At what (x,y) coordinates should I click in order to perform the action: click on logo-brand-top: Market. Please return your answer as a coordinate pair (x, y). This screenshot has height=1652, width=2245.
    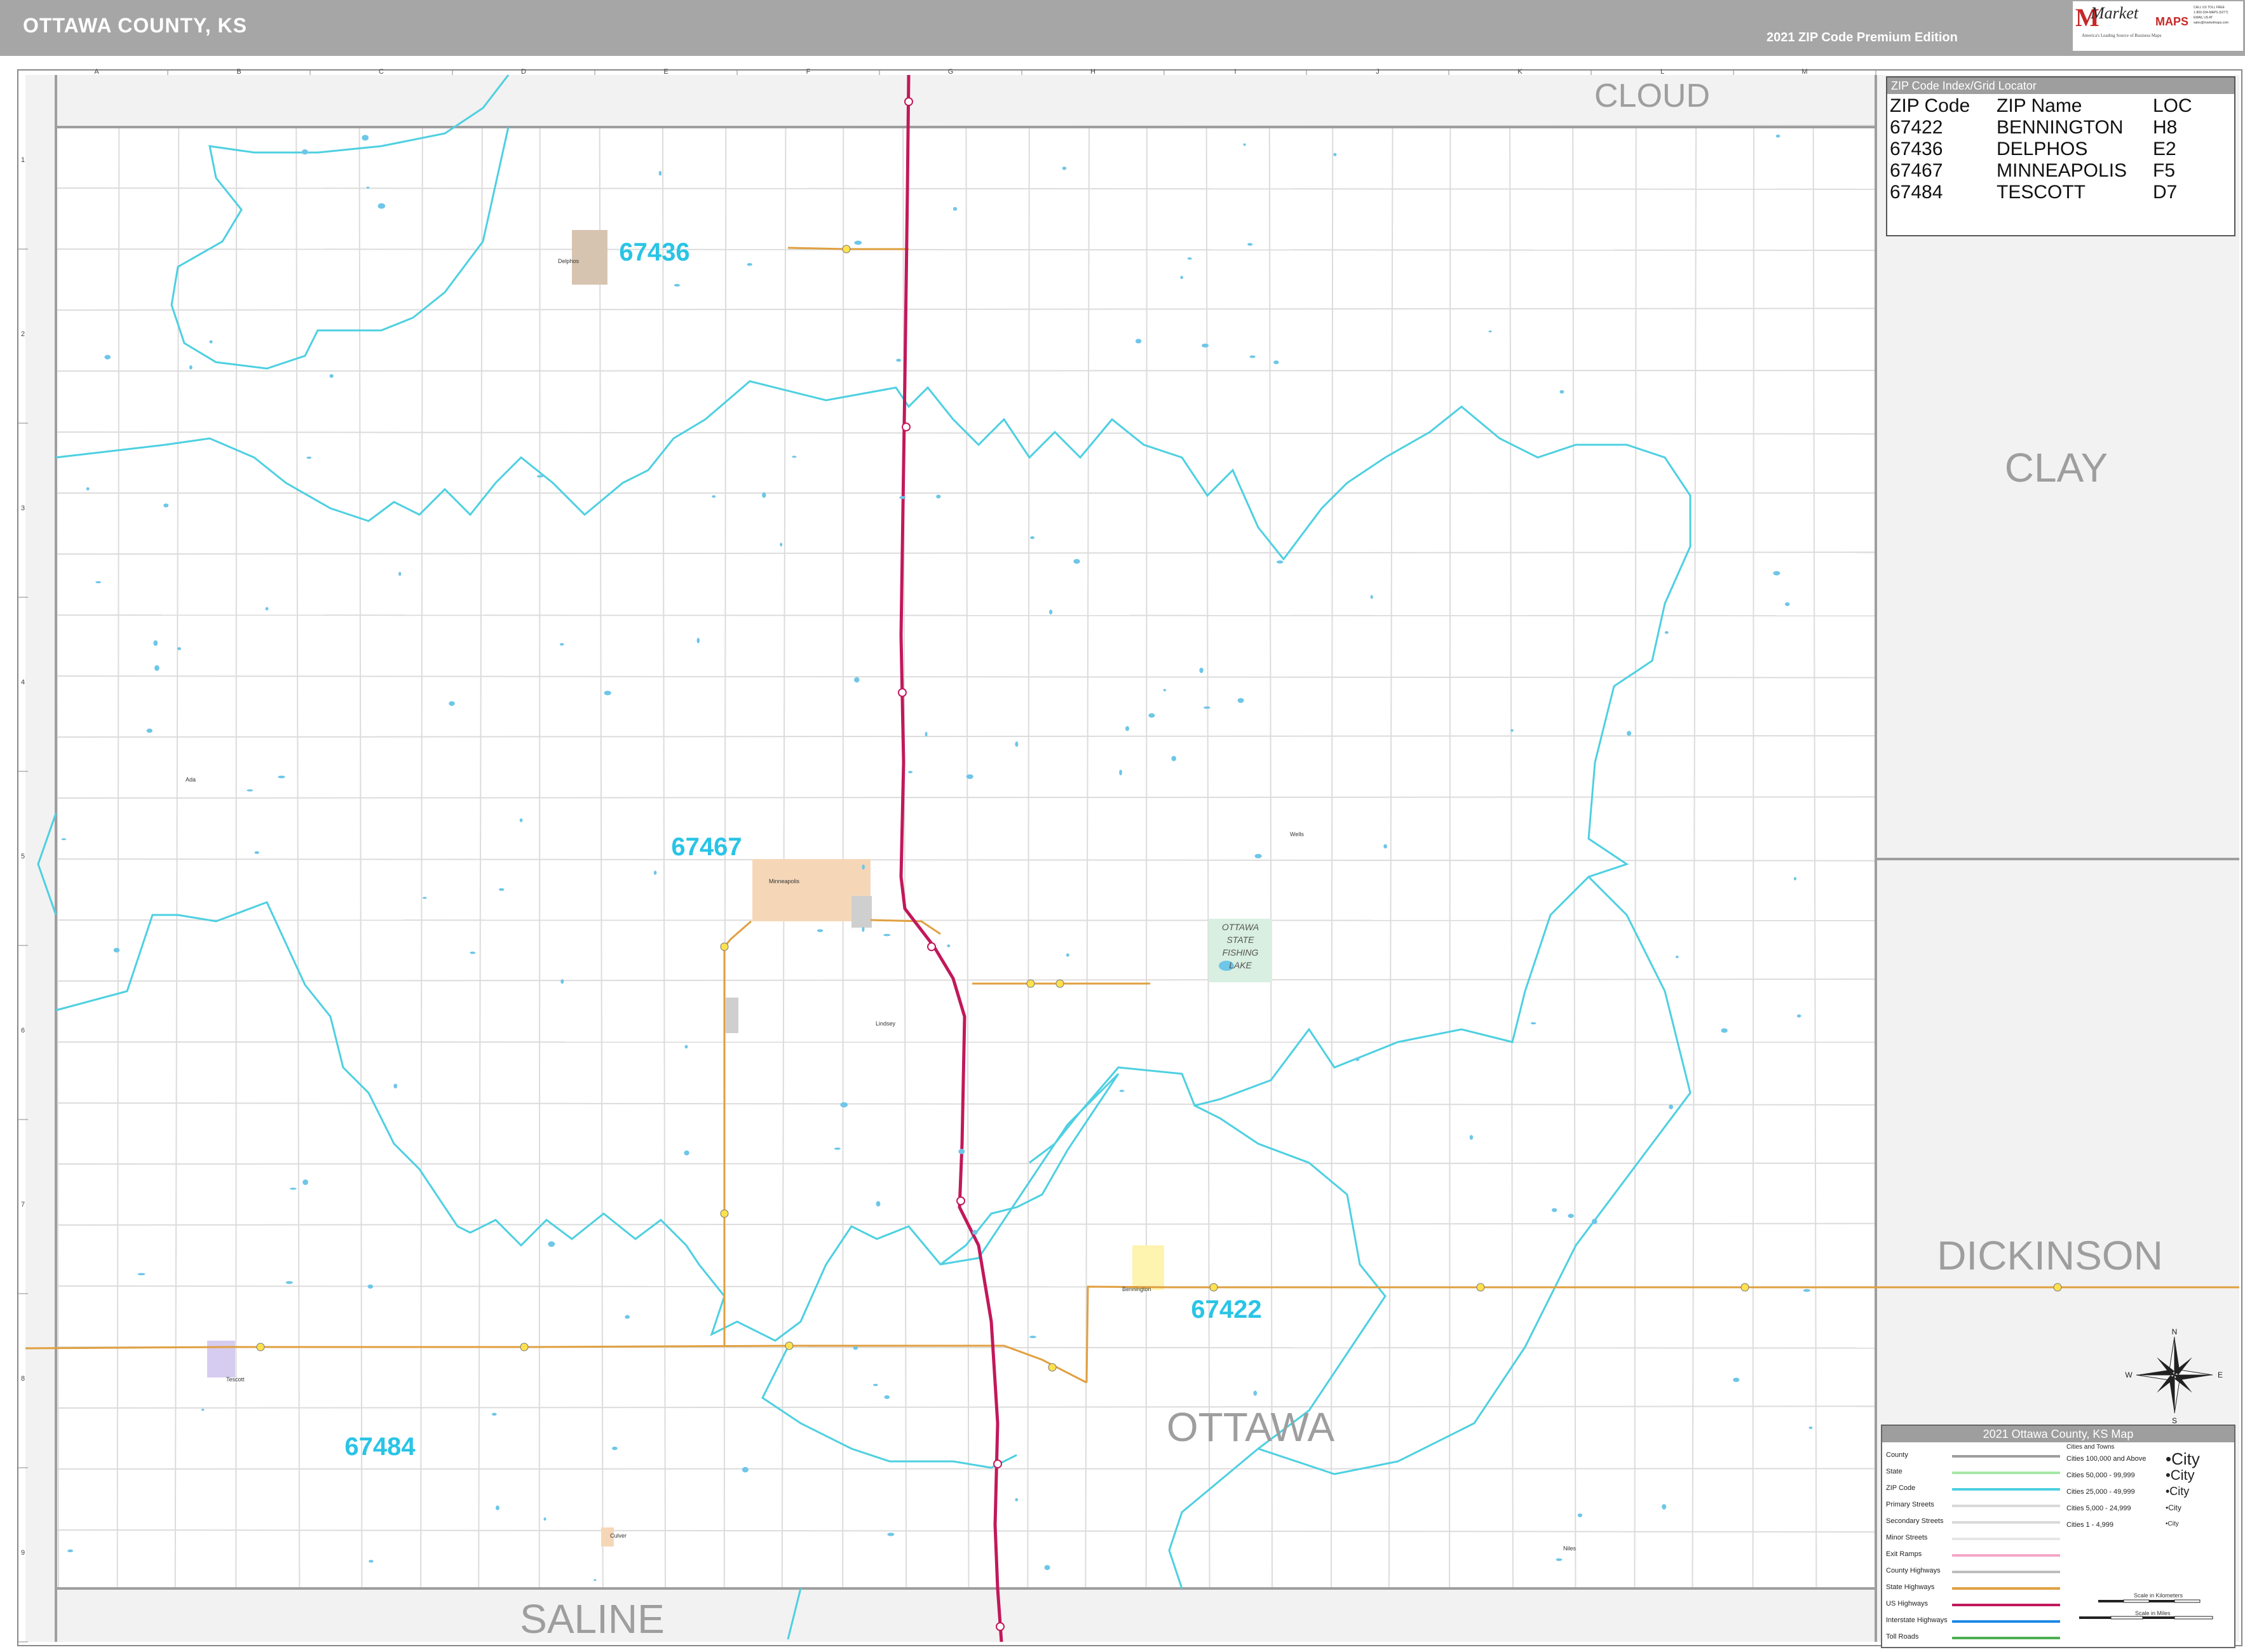
    Looking at the image, I should click on (2115, 13).